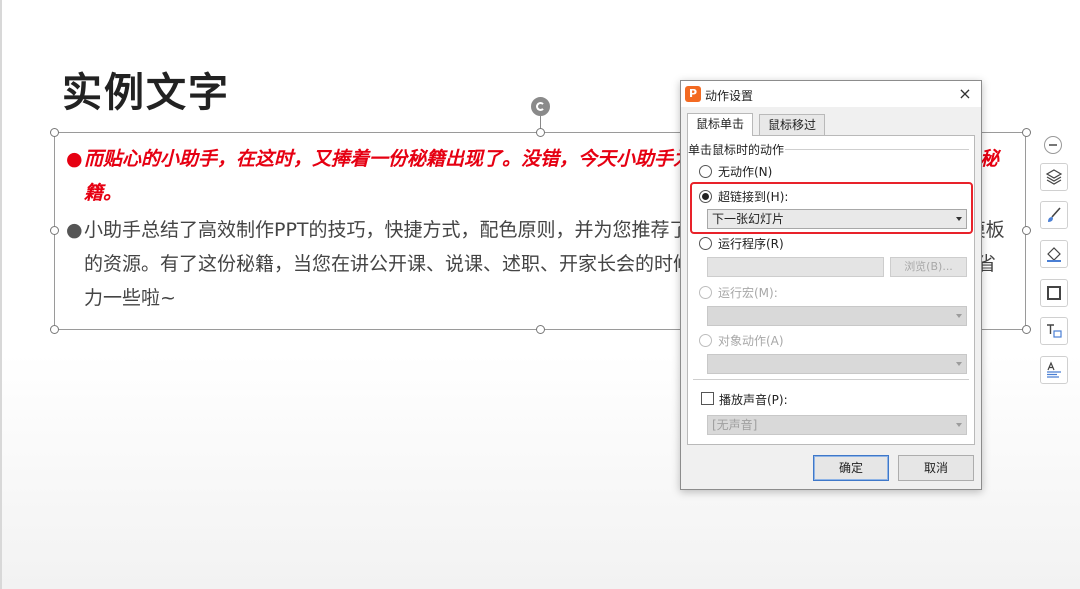 The width and height of the screenshot is (1080, 589). What do you see at coordinates (729, 96) in the screenshot?
I see `dialog-title: 动作设置` at bounding box center [729, 96].